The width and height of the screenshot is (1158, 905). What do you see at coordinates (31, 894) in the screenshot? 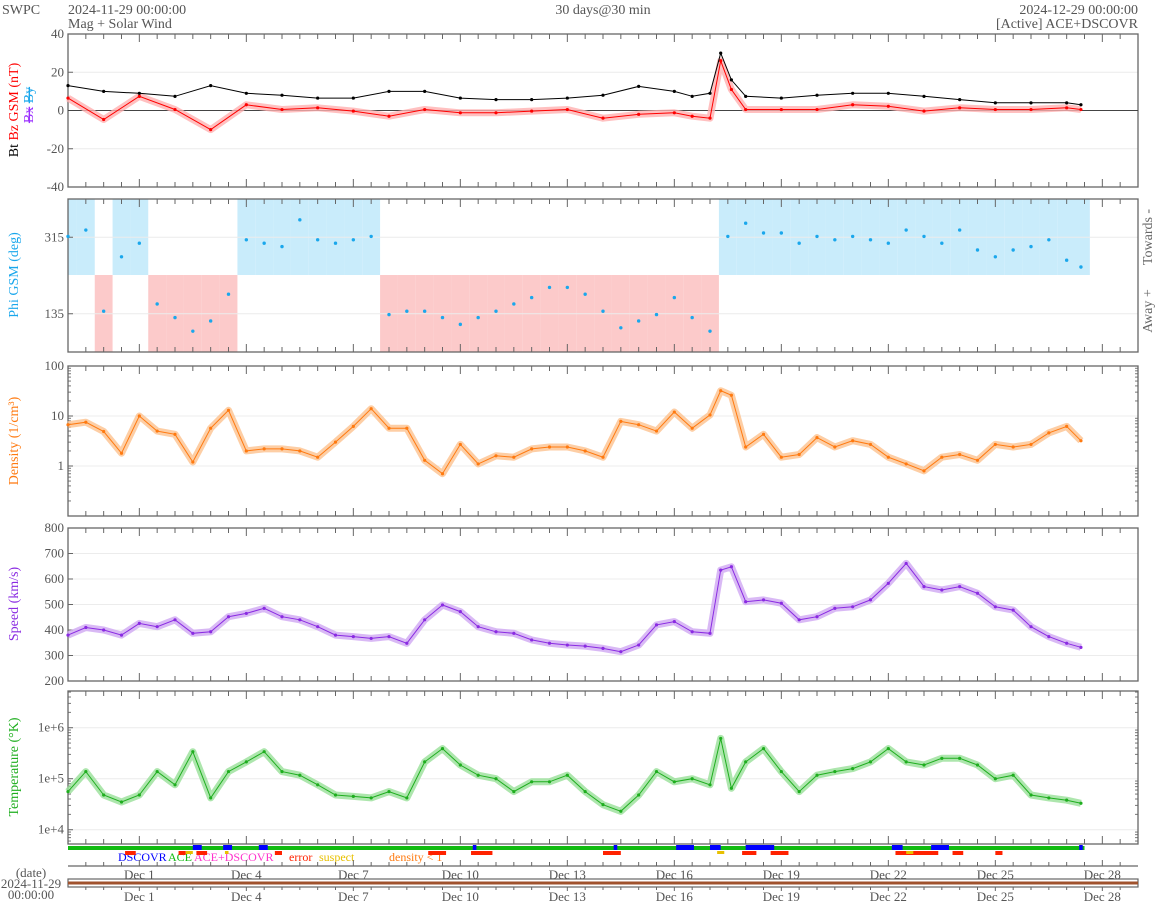
I see `start-clock: 00:00:00` at bounding box center [31, 894].